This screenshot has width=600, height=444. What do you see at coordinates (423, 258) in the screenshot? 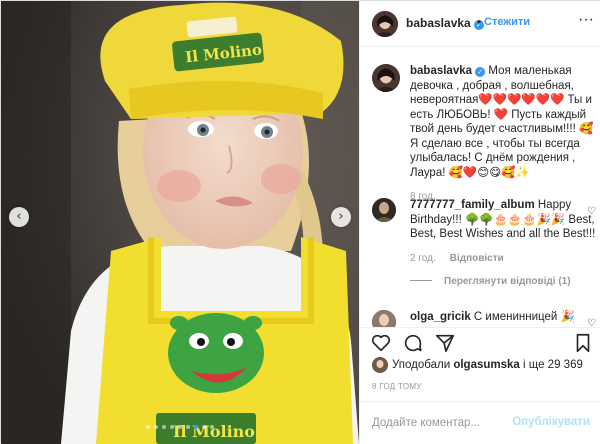
I see `comment-time: 2 год.` at bounding box center [423, 258].